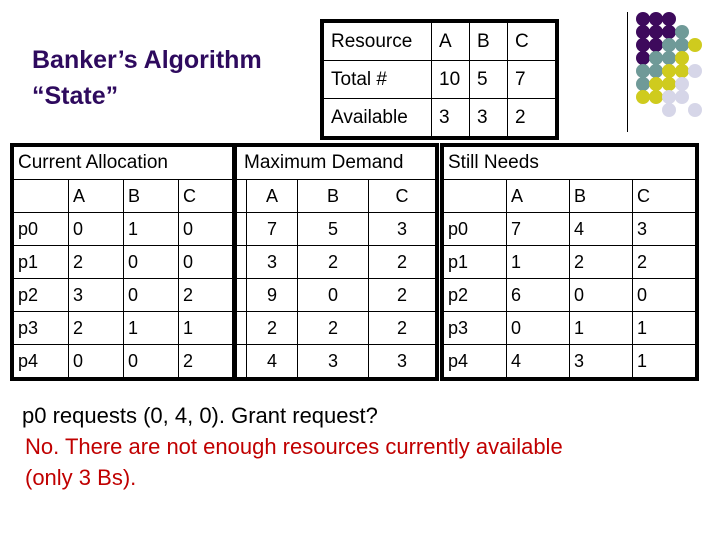 The width and height of the screenshot is (720, 540). I want to click on cell: 5, so click(488, 79).